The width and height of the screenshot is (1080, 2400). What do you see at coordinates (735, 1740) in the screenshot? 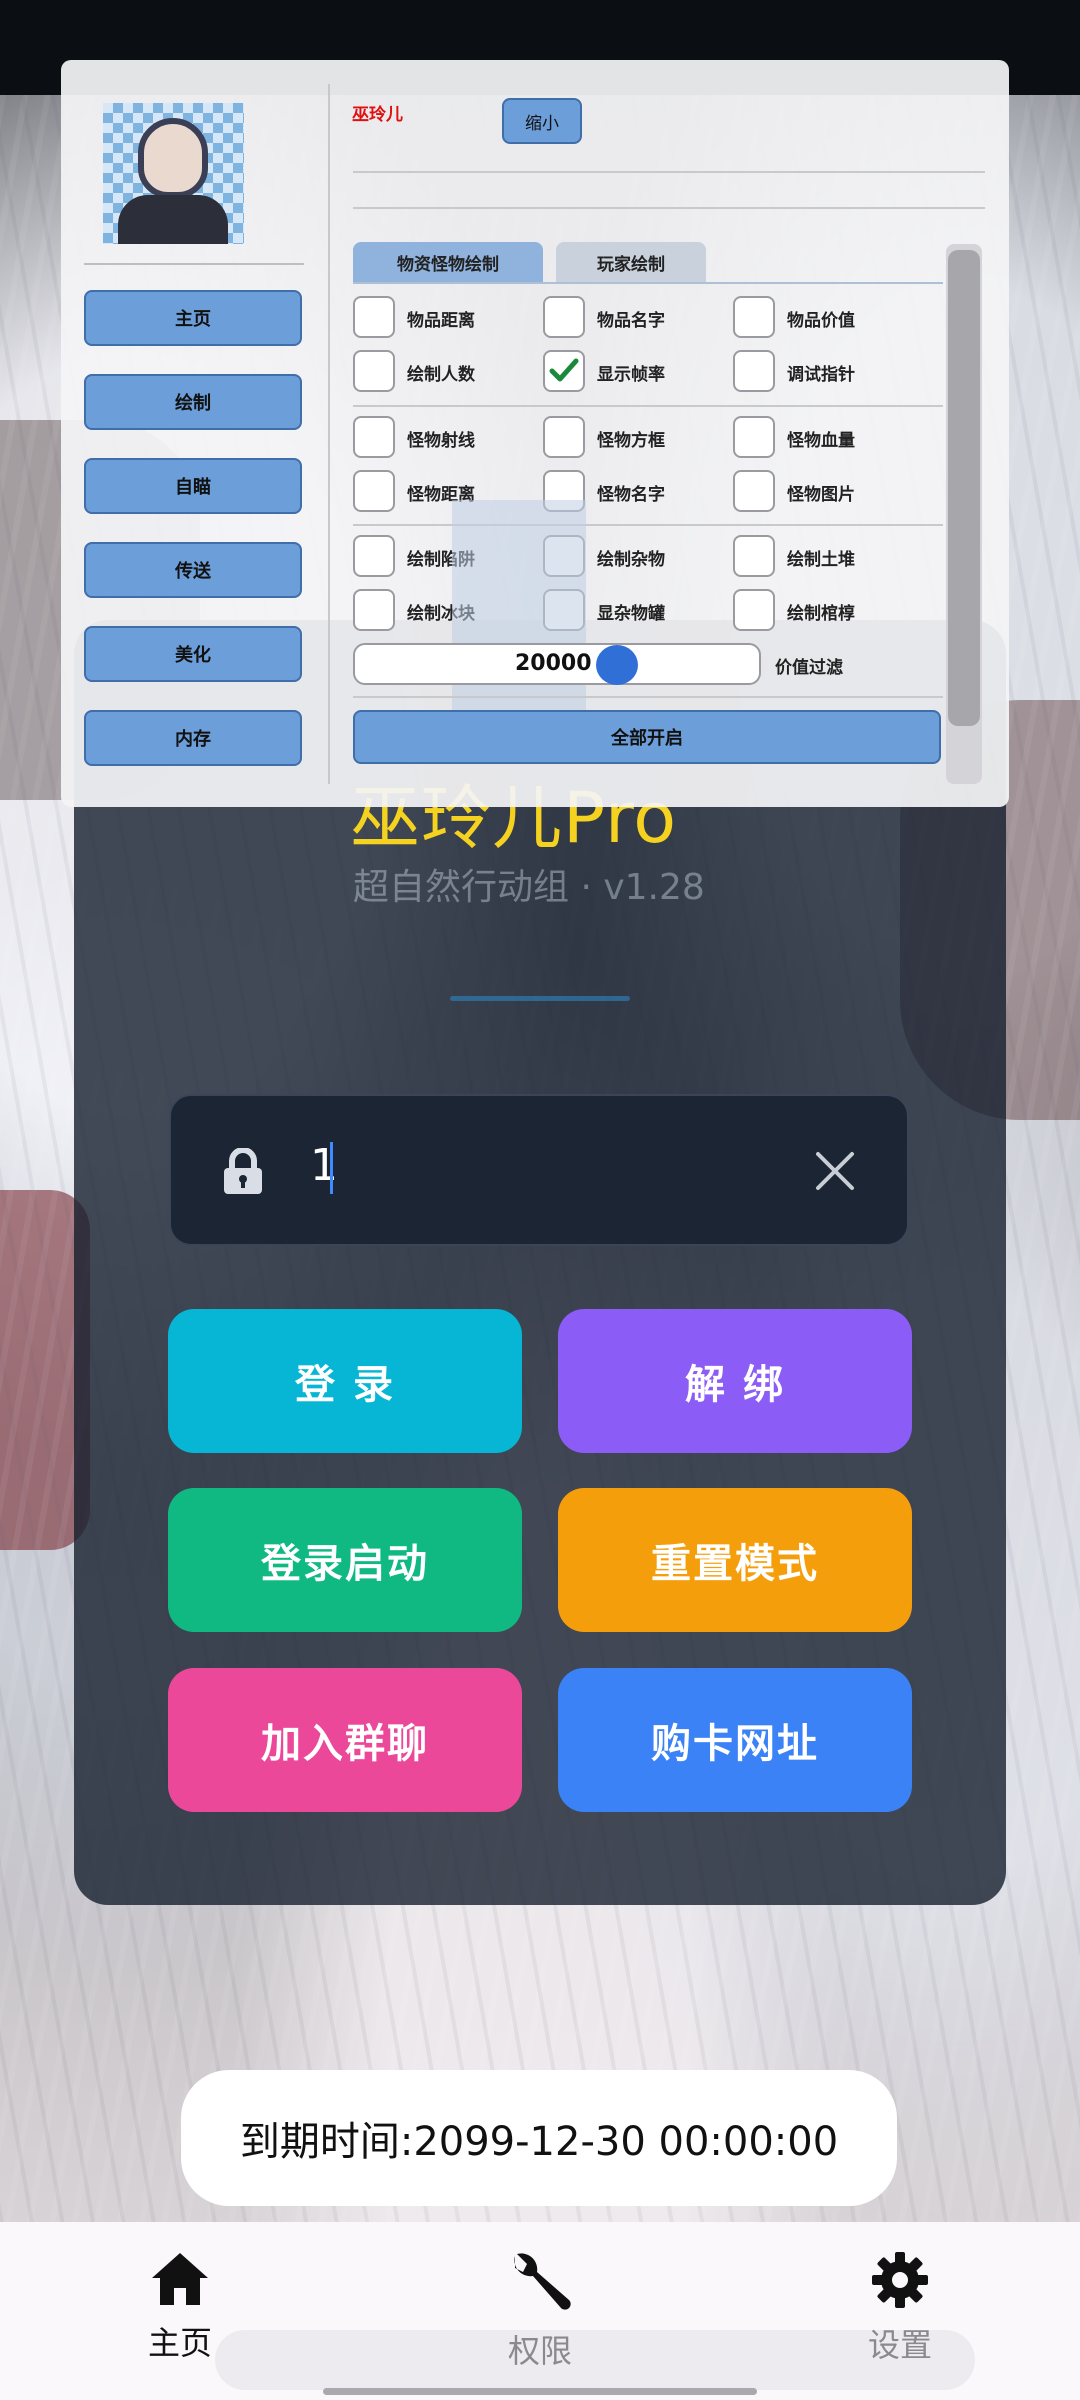
I see `buy-card-button: 购卡网址` at bounding box center [735, 1740].